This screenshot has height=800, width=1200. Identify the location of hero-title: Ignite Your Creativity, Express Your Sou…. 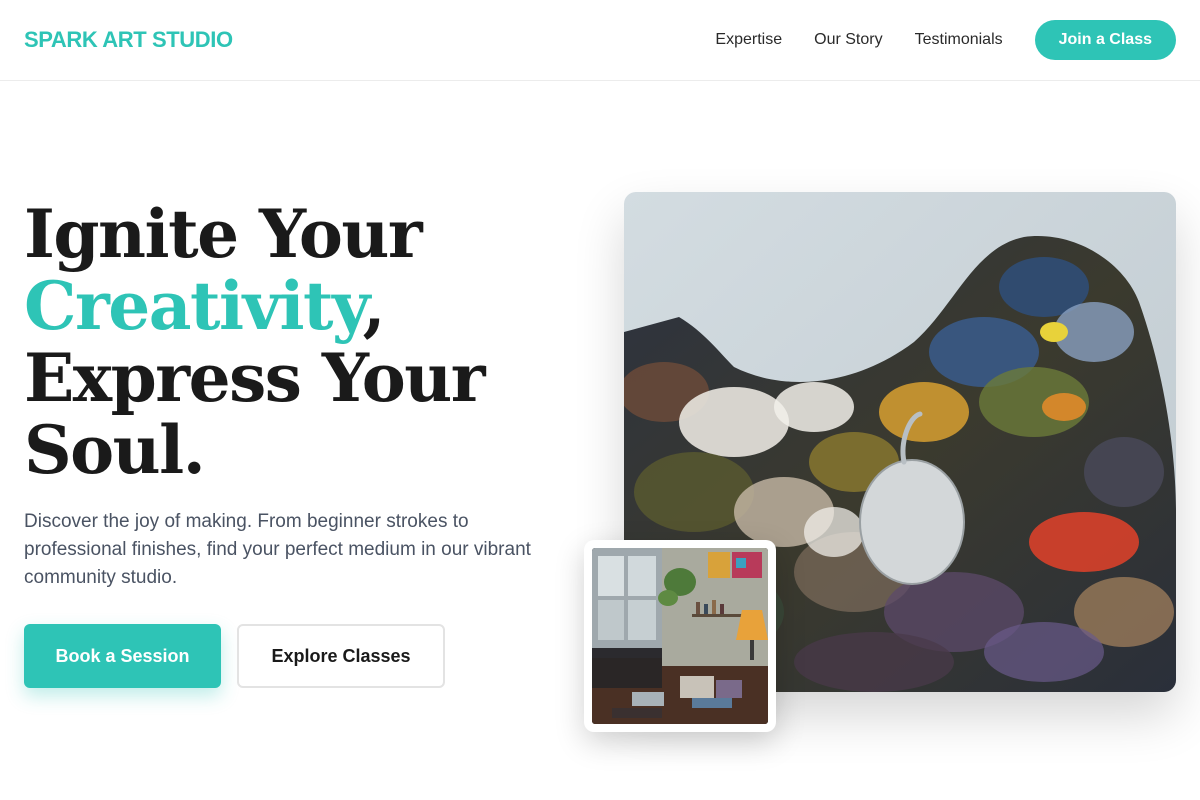
(255, 342).